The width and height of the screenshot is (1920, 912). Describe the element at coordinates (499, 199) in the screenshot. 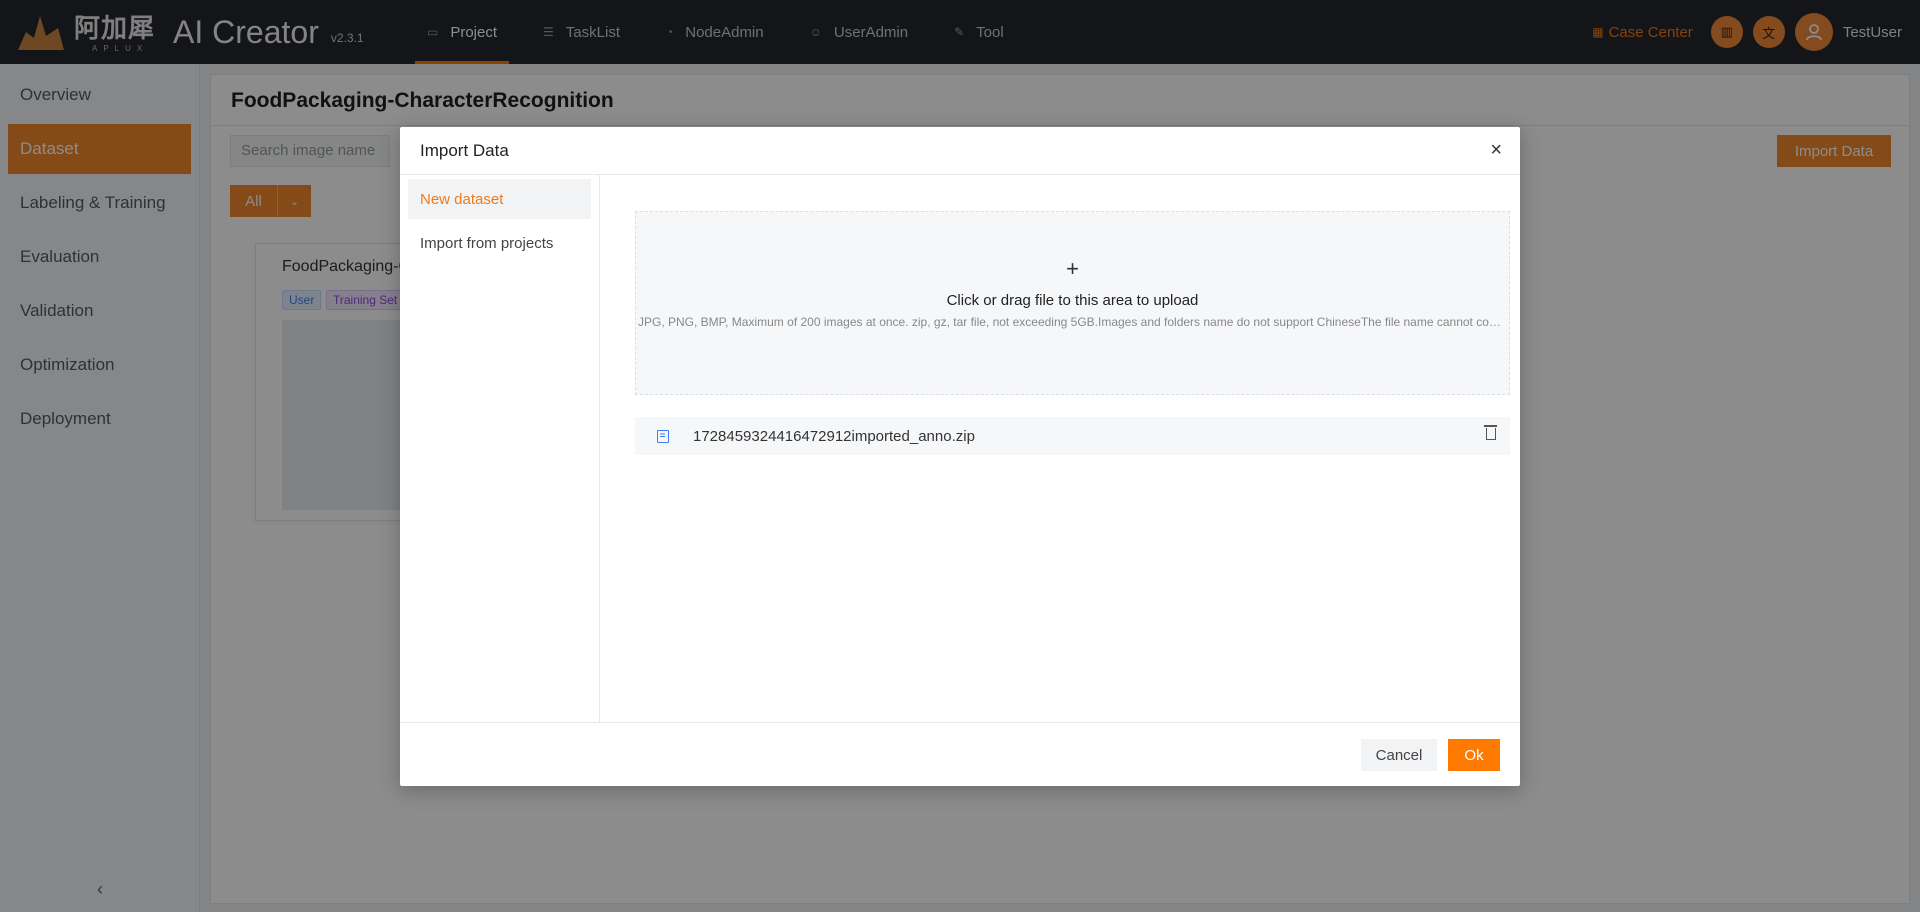

I see `tab-new-dataset: New dataset` at that location.